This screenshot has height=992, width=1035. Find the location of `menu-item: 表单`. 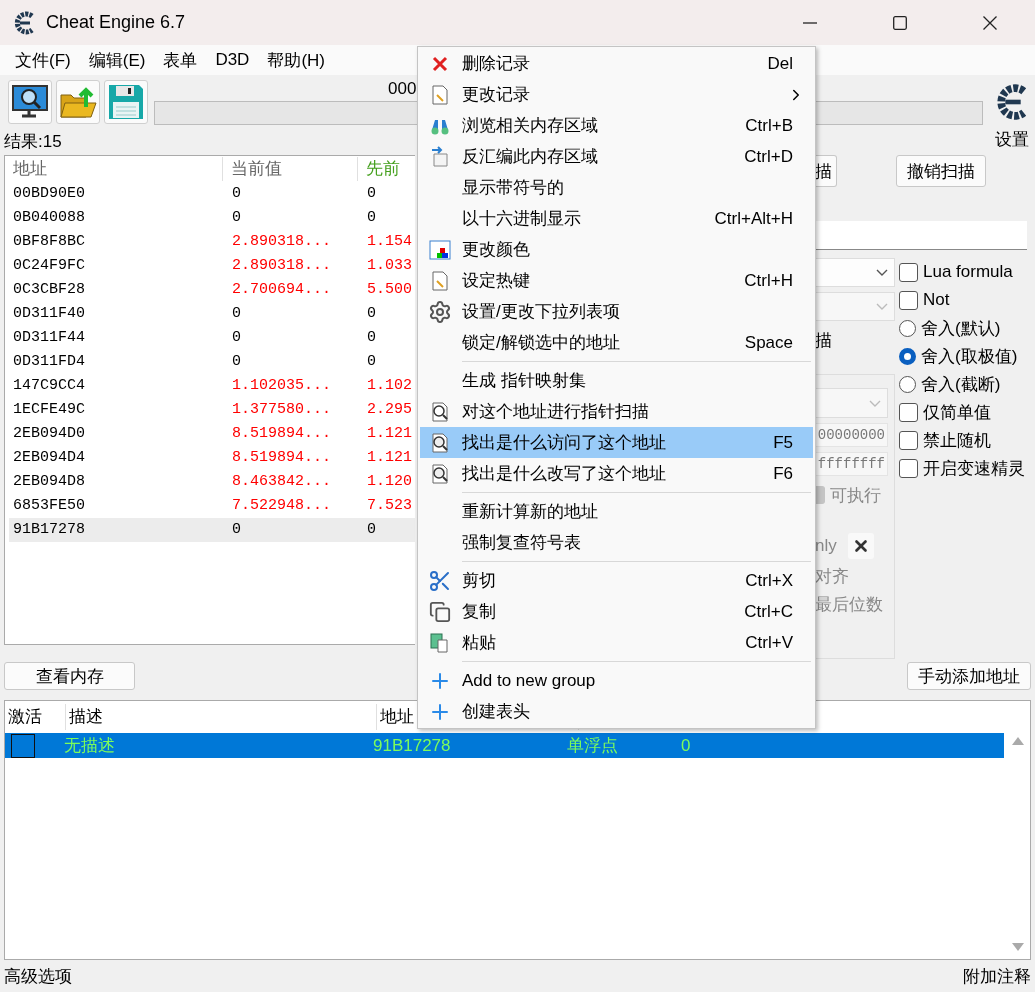

menu-item: 表单 is located at coordinates (180, 60).